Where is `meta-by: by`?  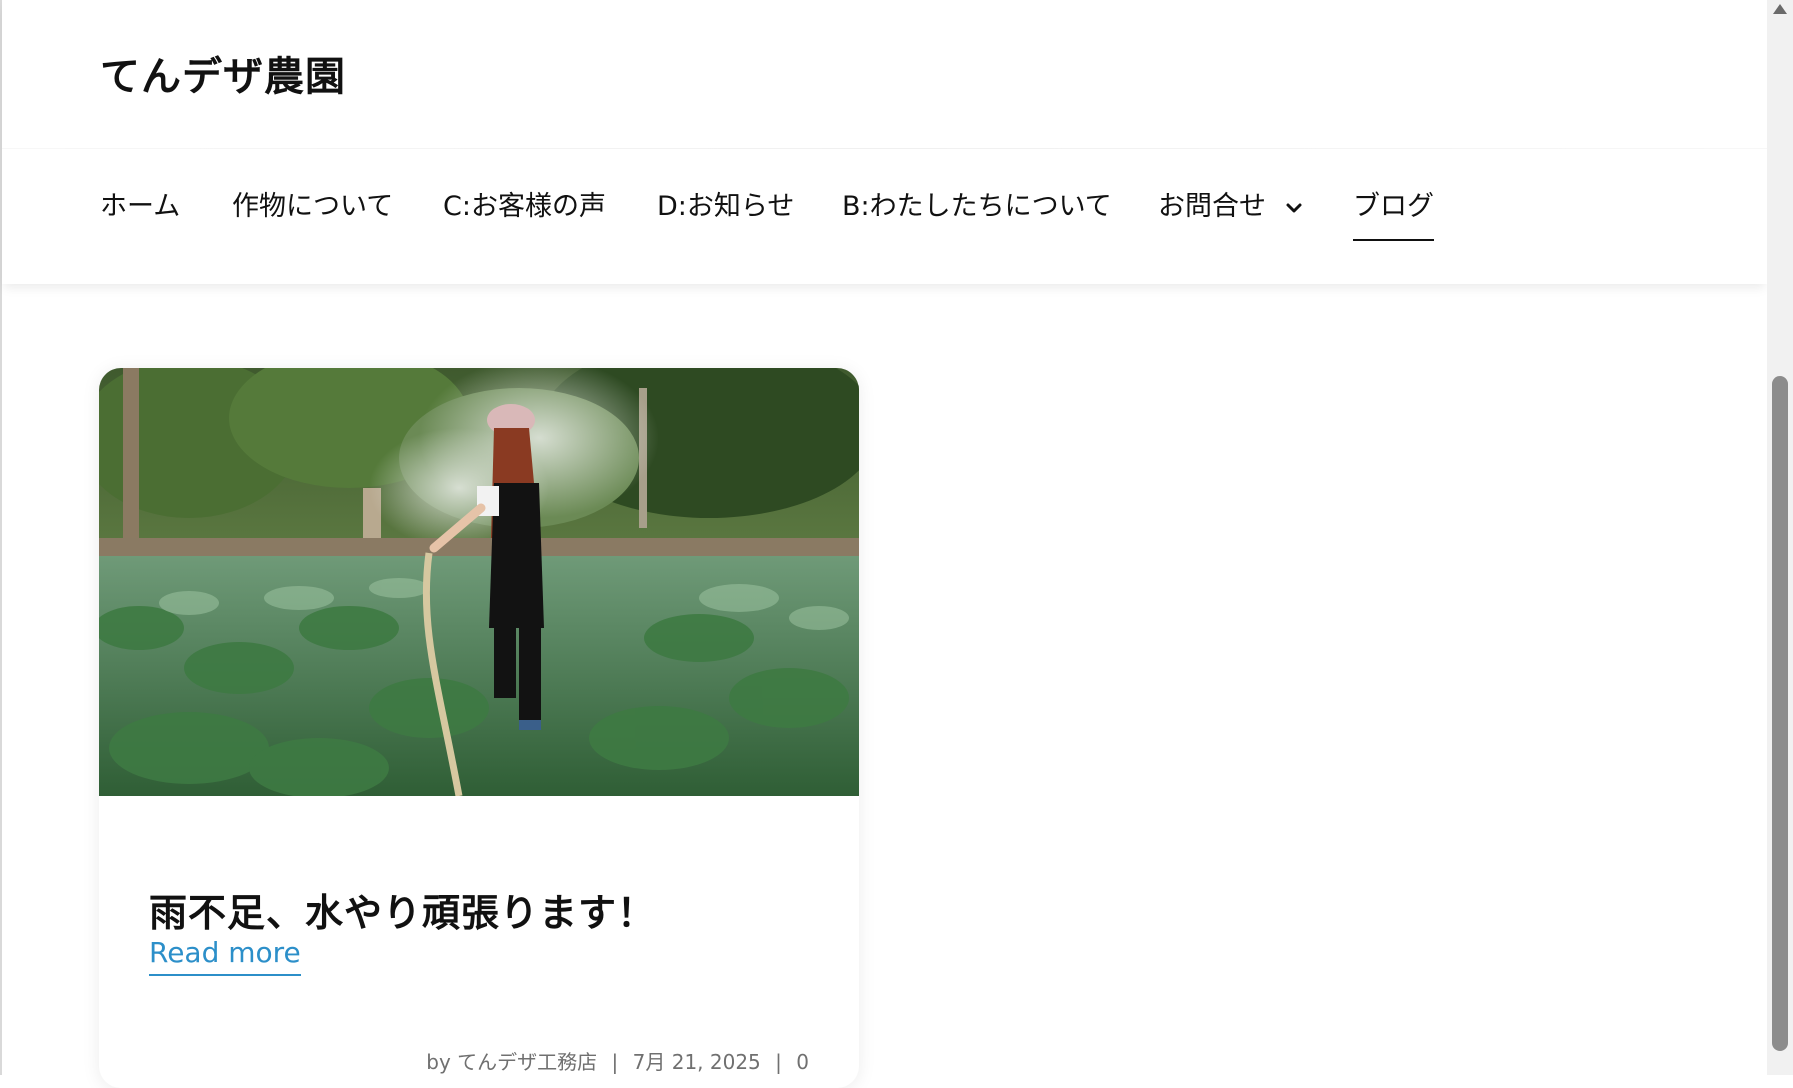 meta-by: by is located at coordinates (438, 1062).